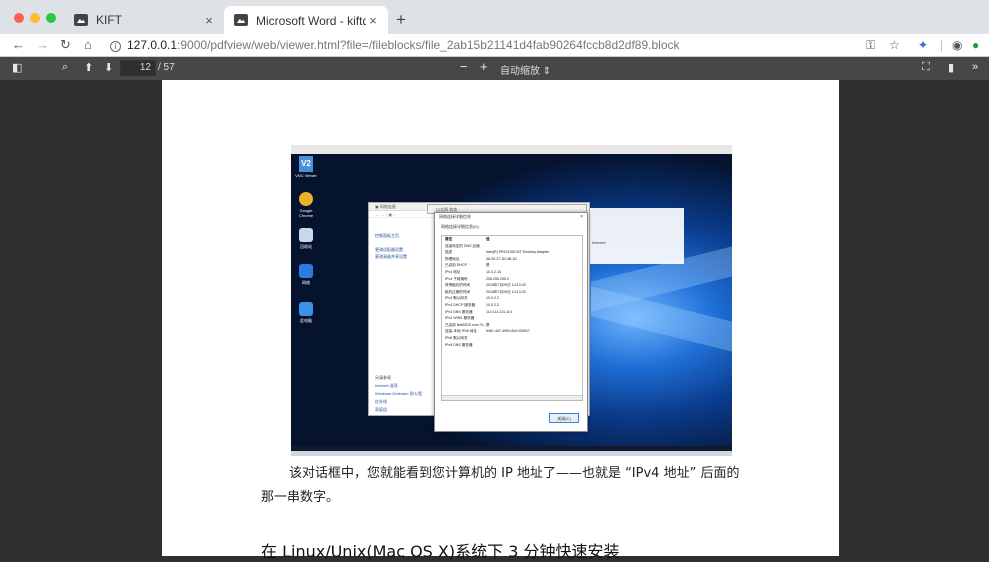  Describe the element at coordinates (564, 418) in the screenshot. I see `dialog-close-button: 关闭(C)` at that location.